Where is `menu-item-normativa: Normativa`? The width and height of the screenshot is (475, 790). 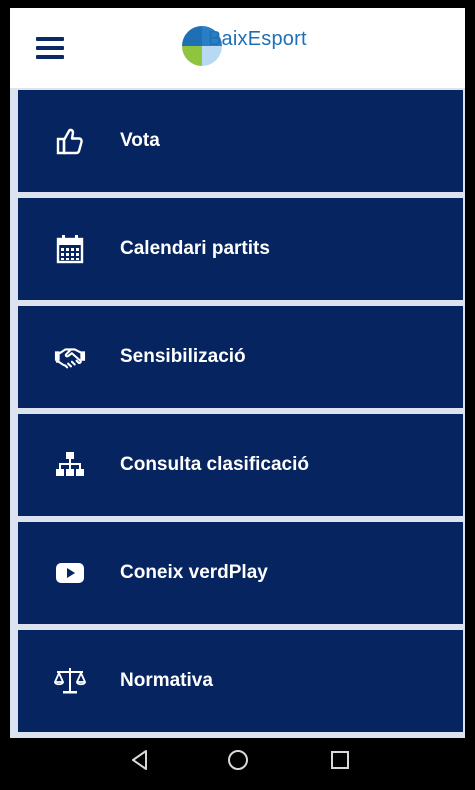 menu-item-normativa: Normativa is located at coordinates (240, 681).